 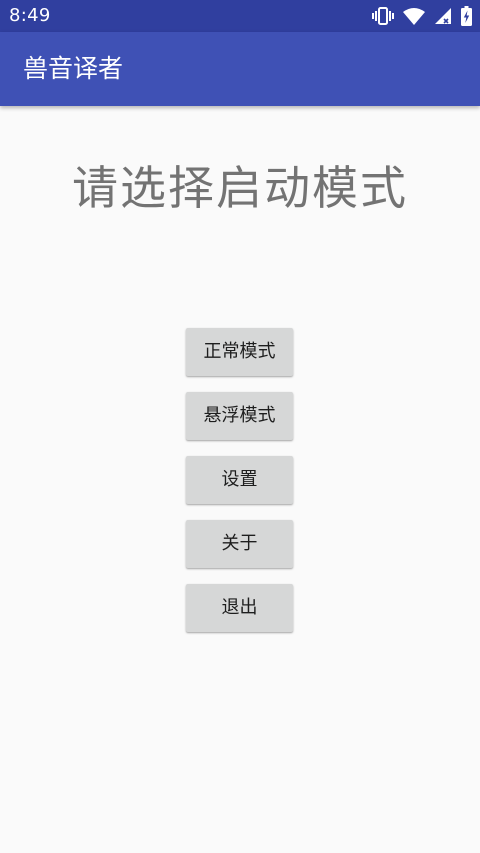 I want to click on vibrate-icon, so click(x=383, y=16).